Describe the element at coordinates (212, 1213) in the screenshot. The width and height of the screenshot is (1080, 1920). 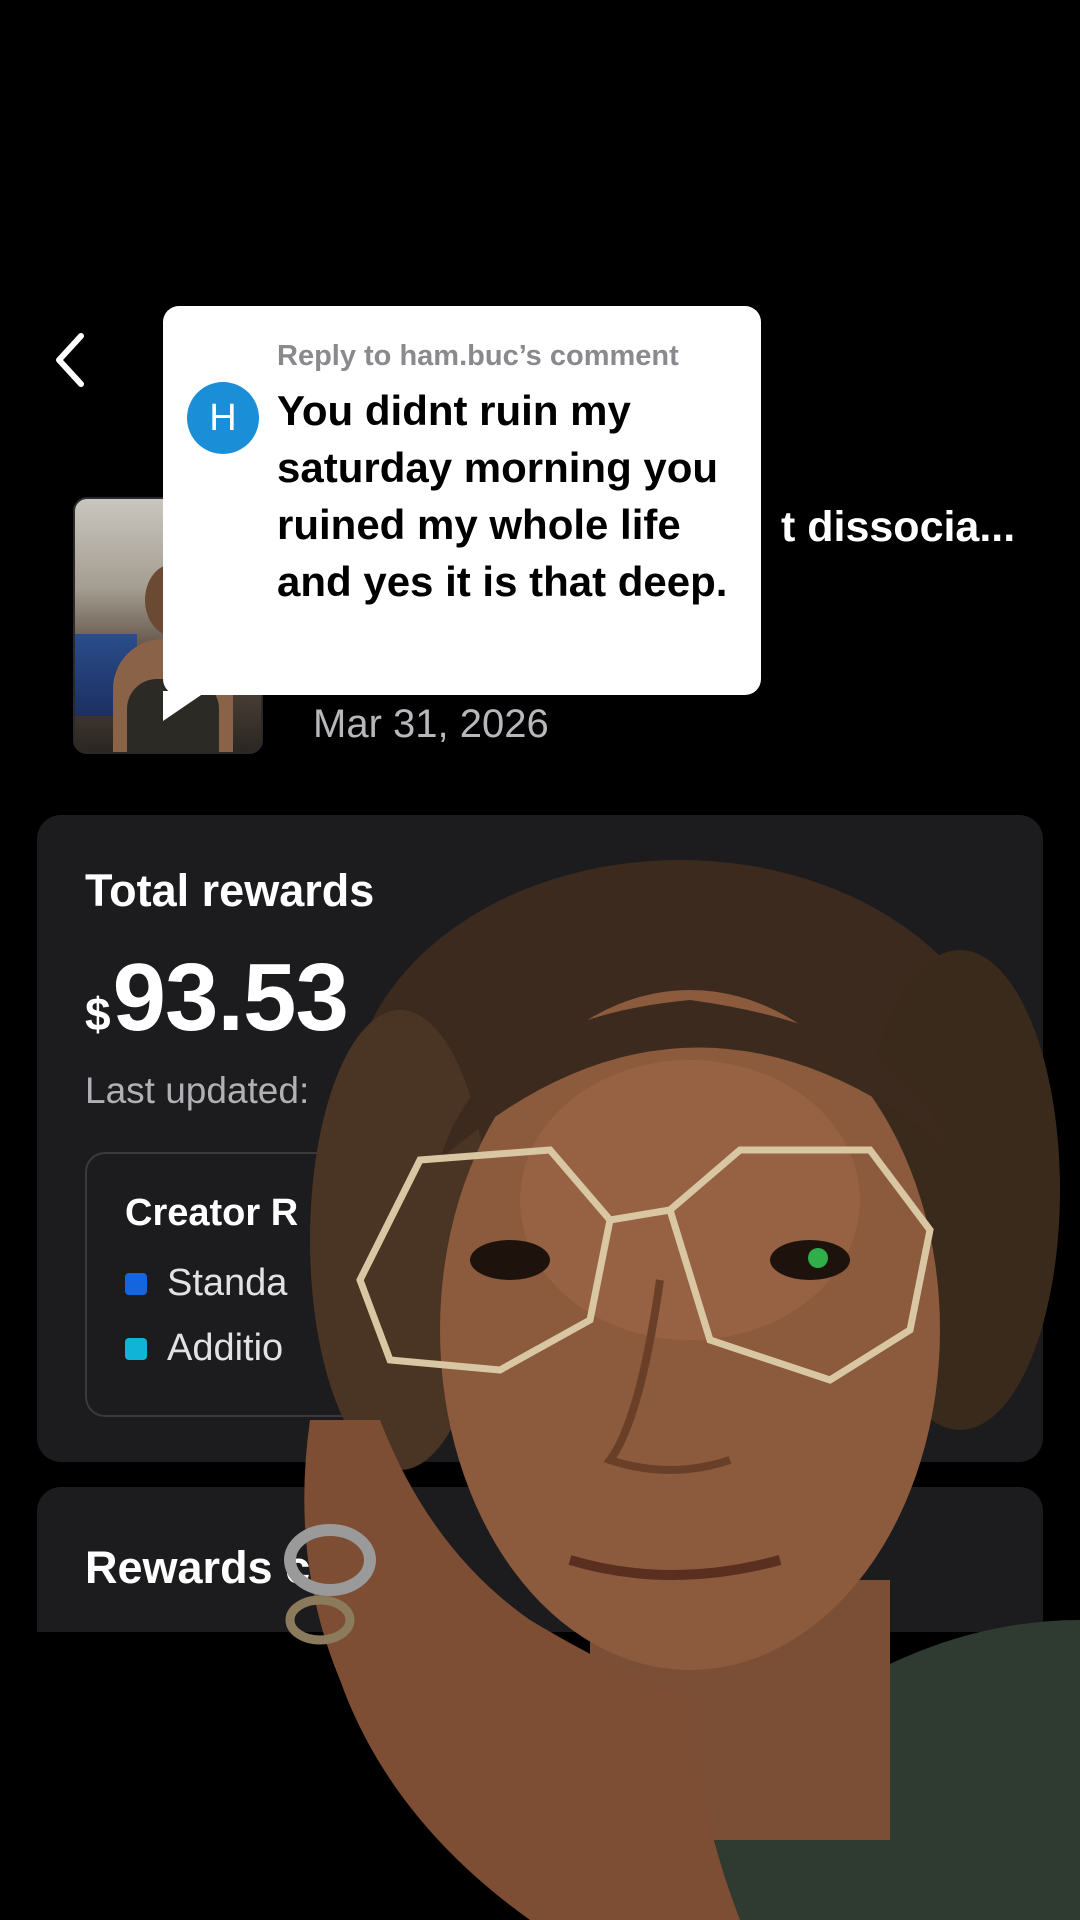
I see `breakdown-title: Creator R` at that location.